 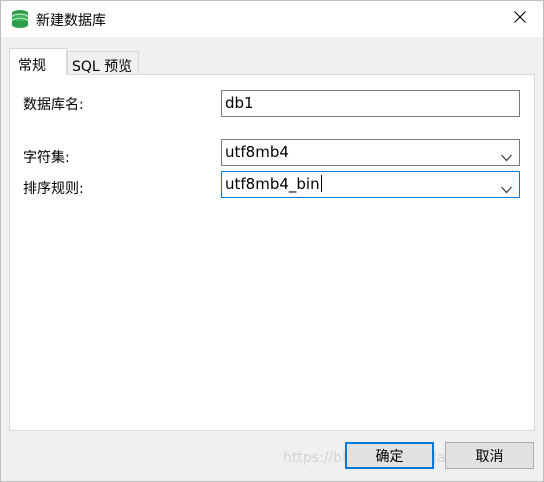 What do you see at coordinates (46, 158) in the screenshot?
I see `charset-label: 字符集:` at bounding box center [46, 158].